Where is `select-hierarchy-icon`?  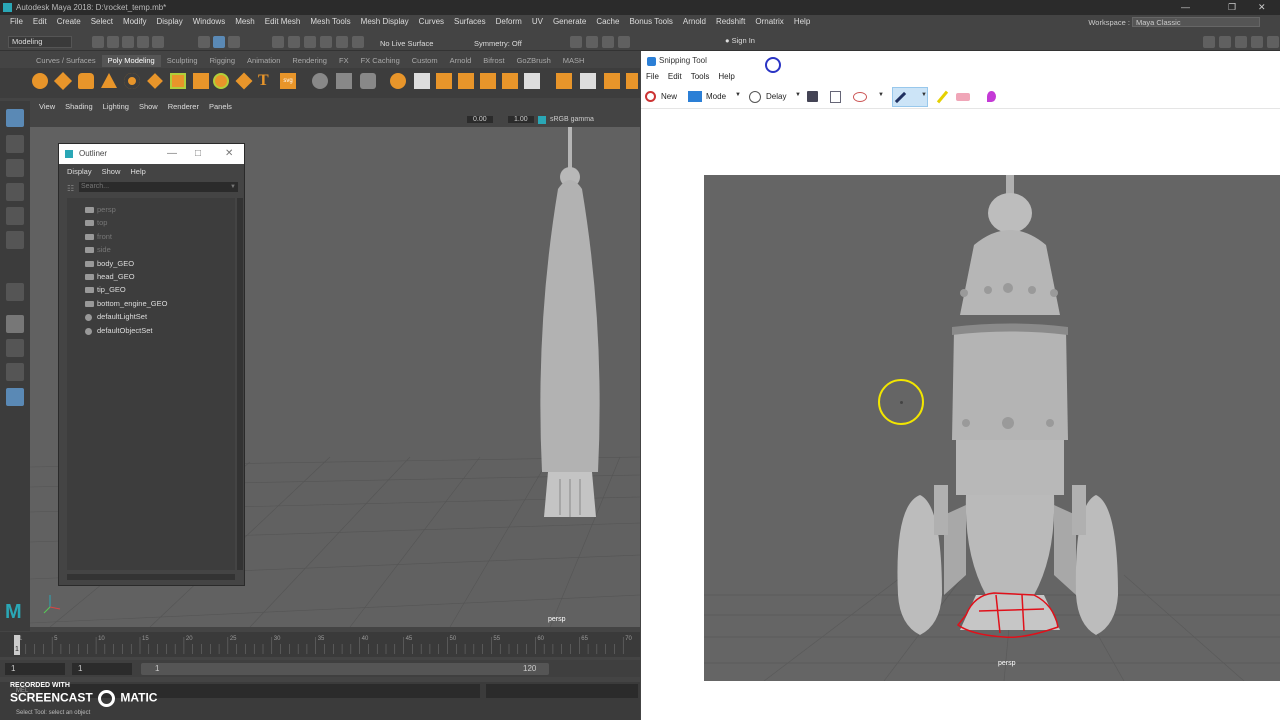 select-hierarchy-icon is located at coordinates (204, 42).